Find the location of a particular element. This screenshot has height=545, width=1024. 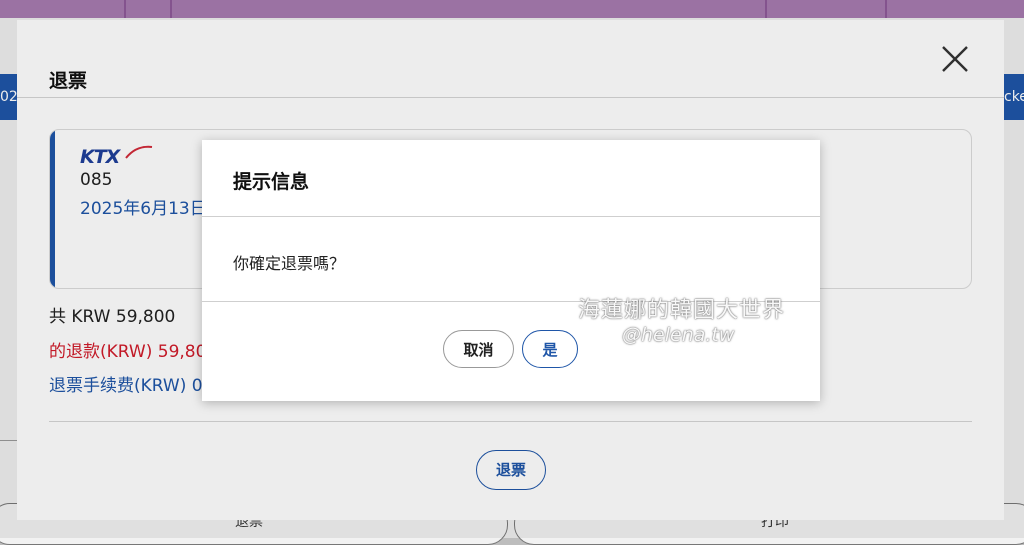

cancel-button: 取消 is located at coordinates (478, 349).